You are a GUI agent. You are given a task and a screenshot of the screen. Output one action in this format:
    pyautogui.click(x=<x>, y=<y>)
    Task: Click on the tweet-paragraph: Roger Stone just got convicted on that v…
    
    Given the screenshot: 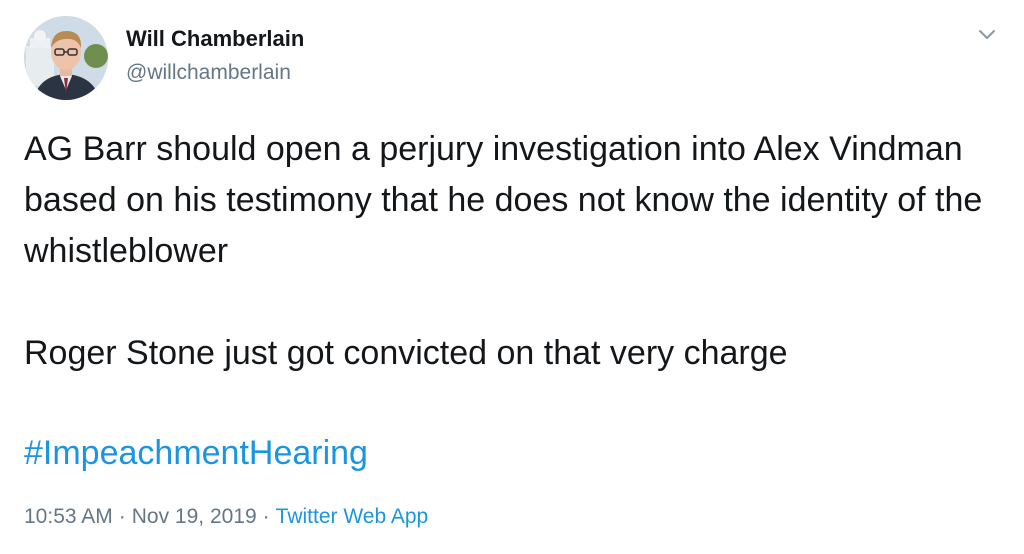 What is the action you would take?
    pyautogui.click(x=406, y=353)
    